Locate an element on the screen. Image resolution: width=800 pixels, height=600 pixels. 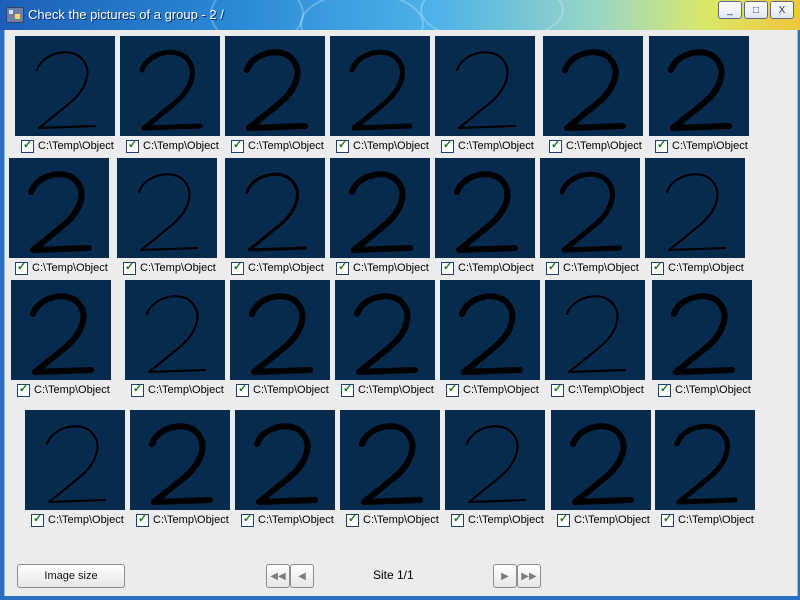
first-page-button: ◀◀ is located at coordinates (278, 576).